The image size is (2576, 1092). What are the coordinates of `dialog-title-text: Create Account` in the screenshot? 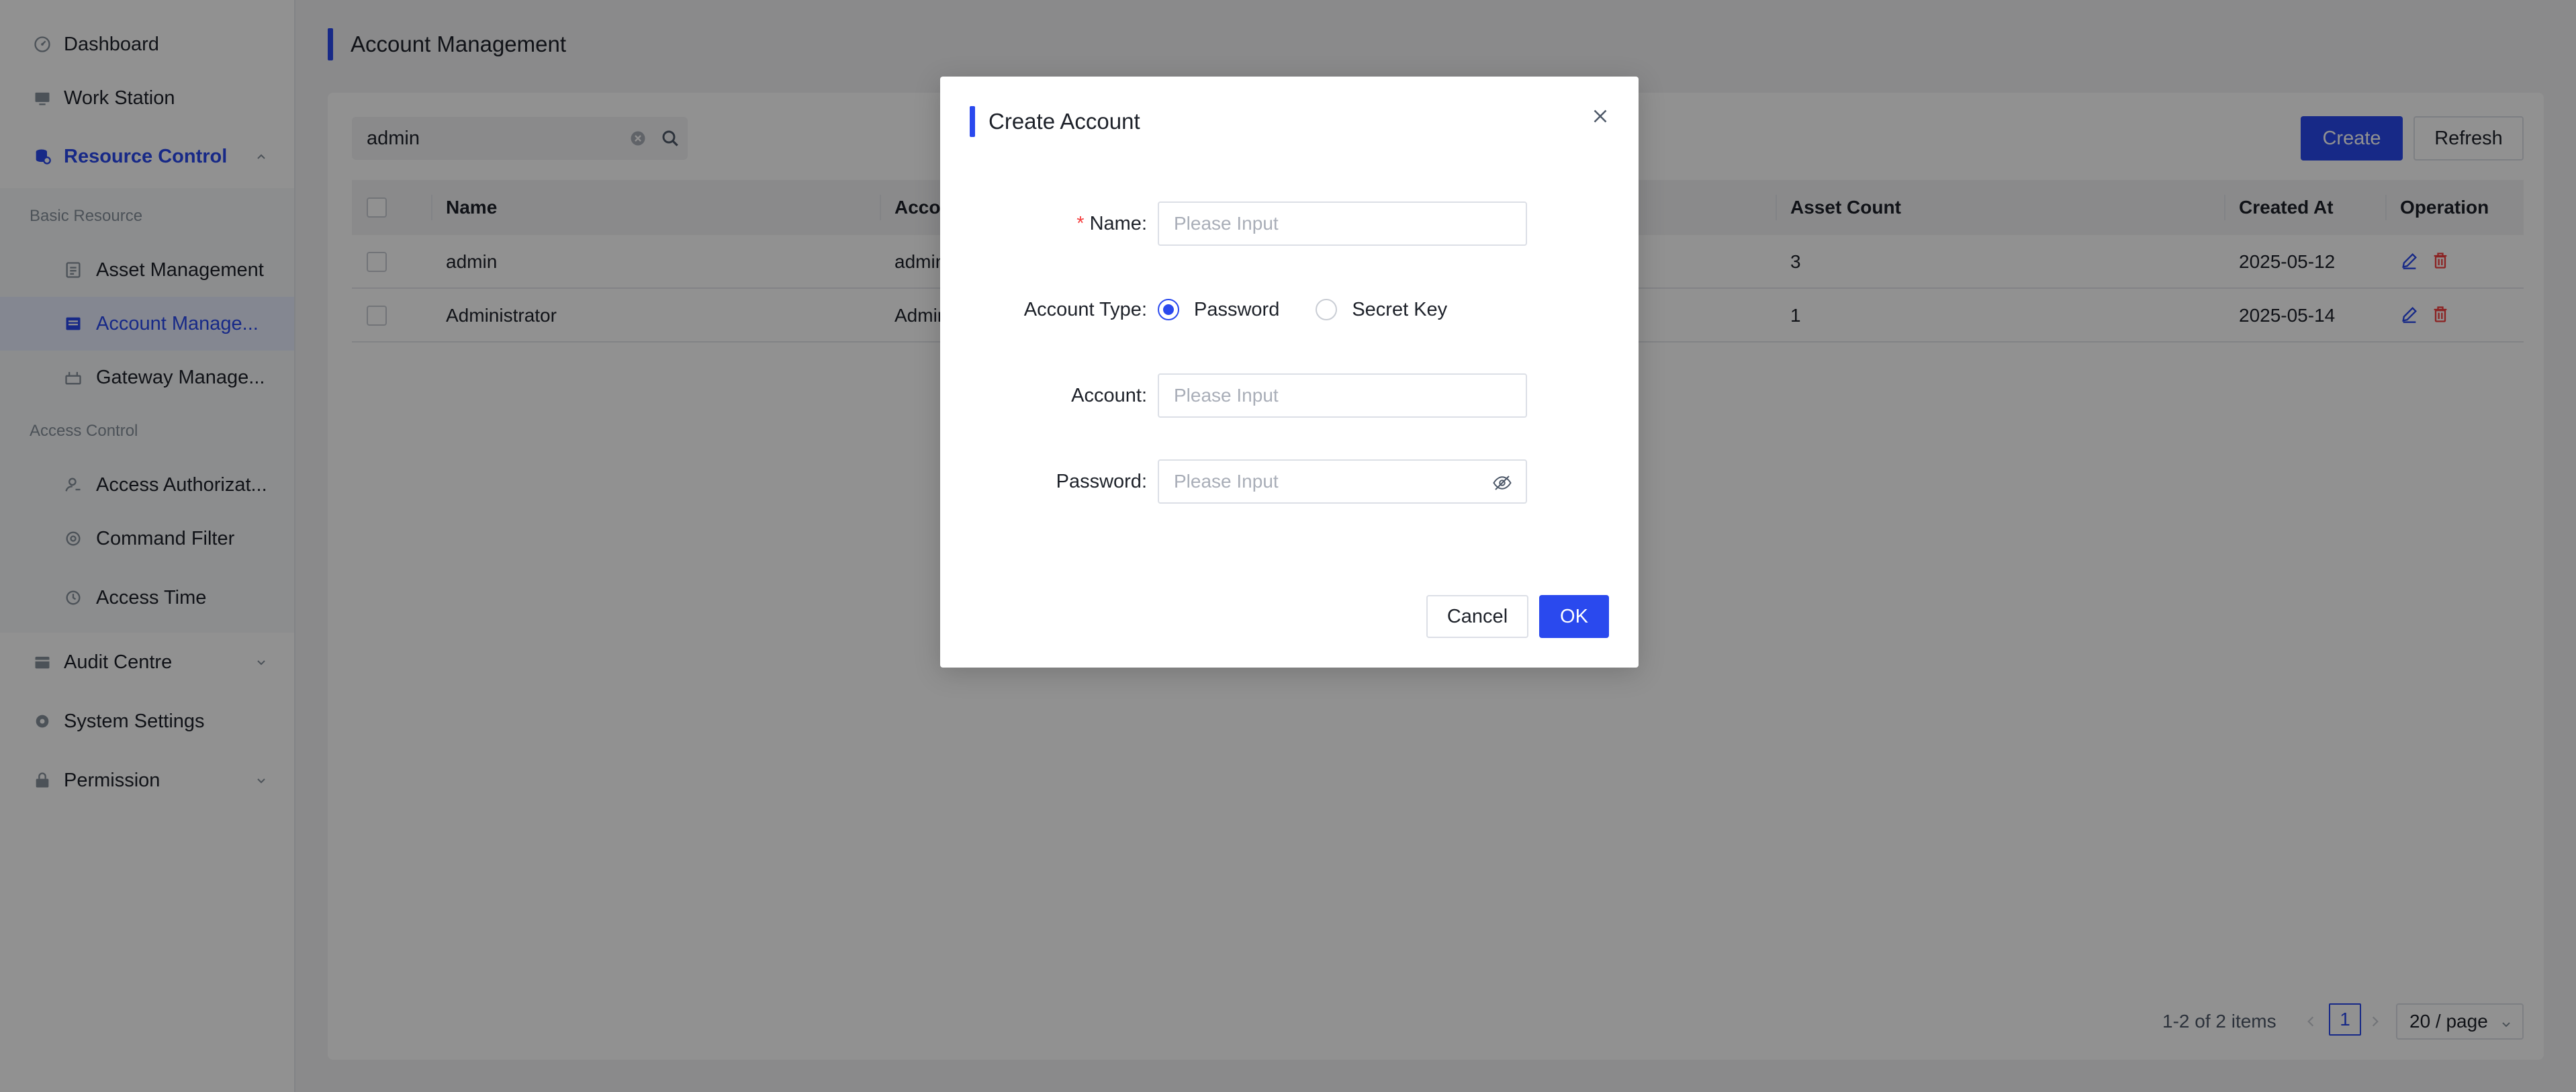 It's located at (1064, 122).